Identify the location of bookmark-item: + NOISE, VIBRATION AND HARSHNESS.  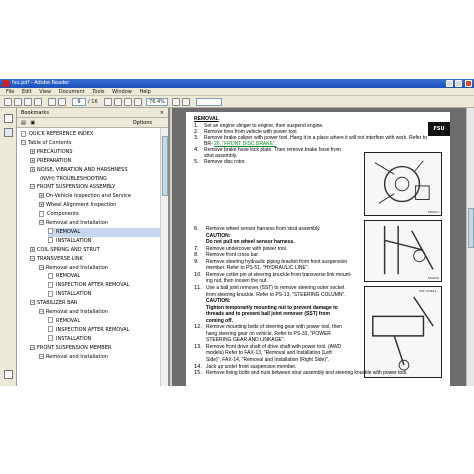
(95, 170).